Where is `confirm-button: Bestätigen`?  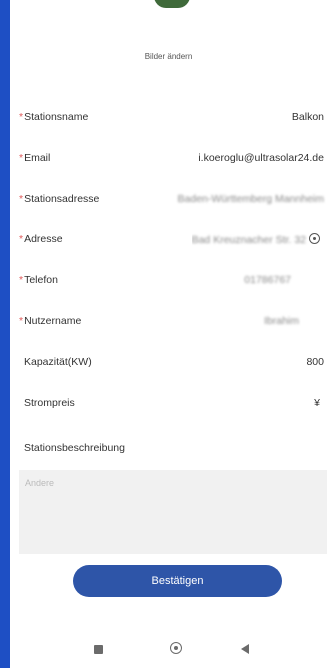
confirm-button: Bestätigen is located at coordinates (177, 581).